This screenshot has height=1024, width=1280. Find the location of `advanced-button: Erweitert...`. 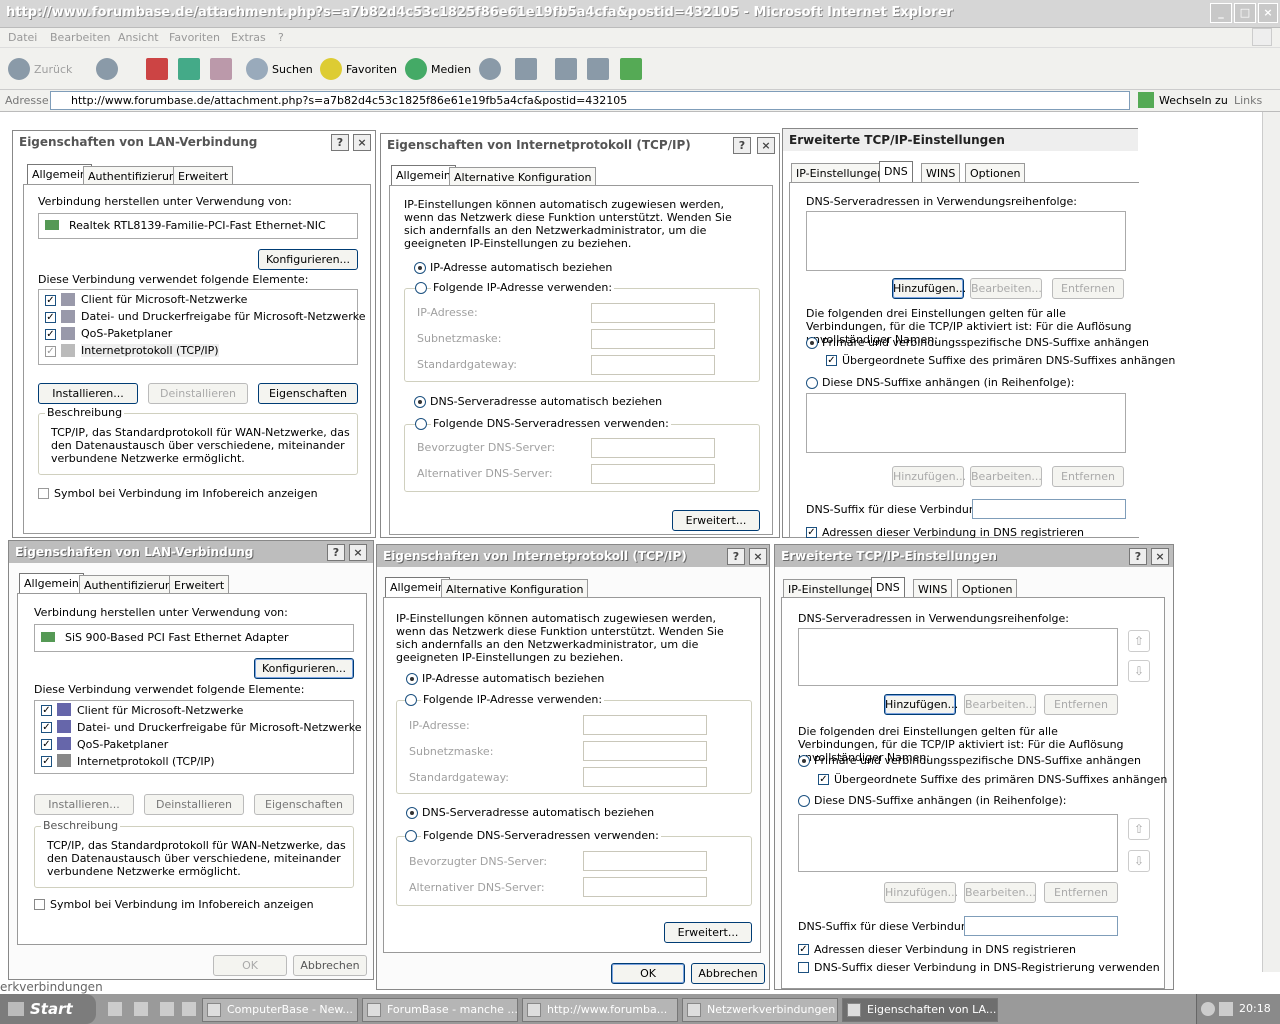

advanced-button: Erweitert... is located at coordinates (708, 932).